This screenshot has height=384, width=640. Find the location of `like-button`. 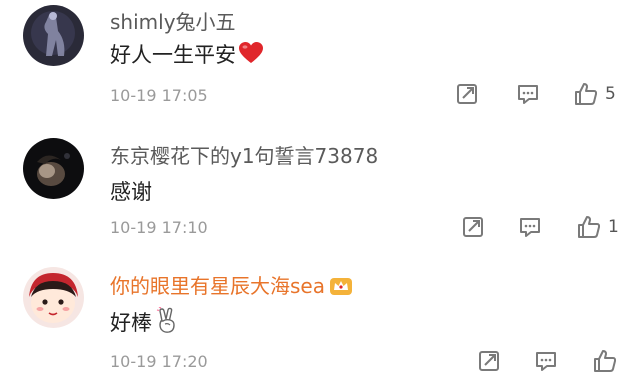

like-button is located at coordinates (605, 361).